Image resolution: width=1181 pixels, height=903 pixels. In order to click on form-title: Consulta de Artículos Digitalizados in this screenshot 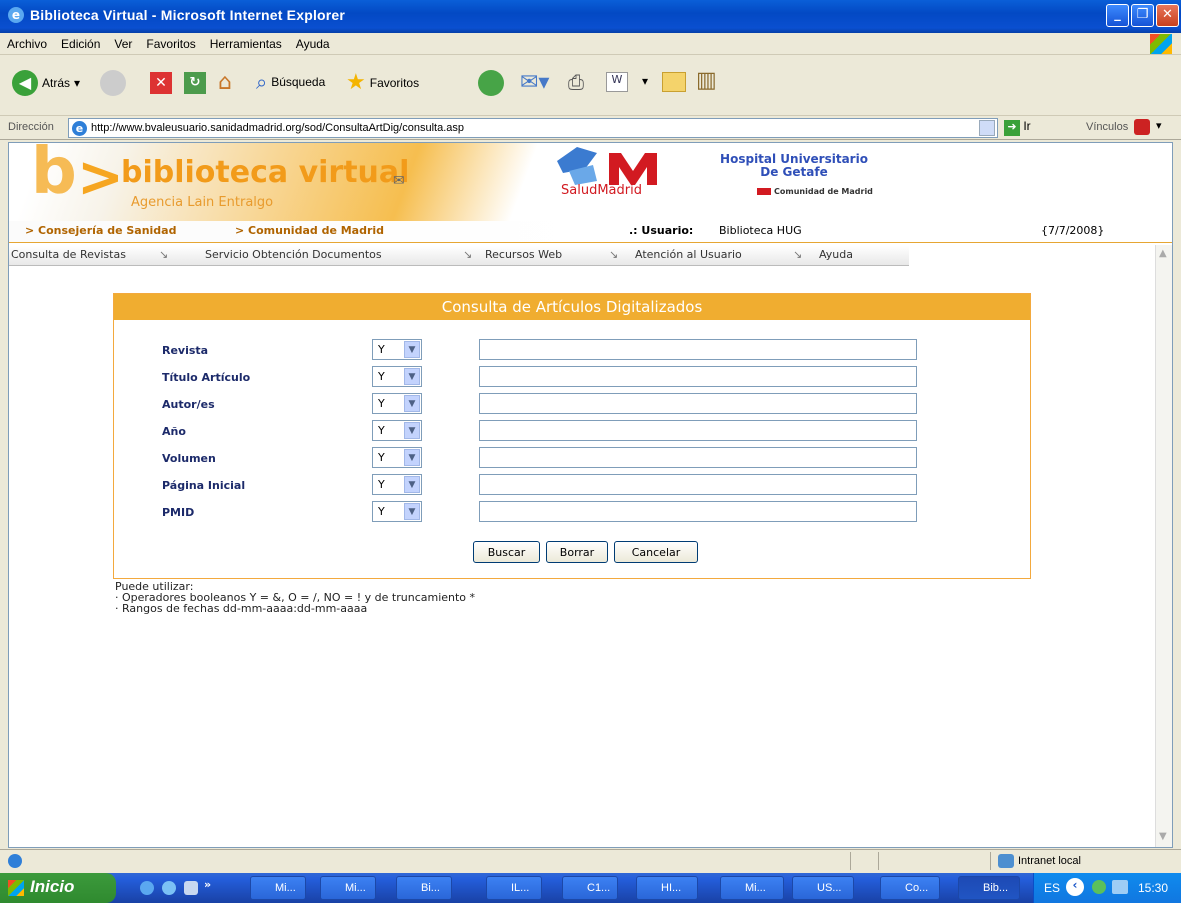, I will do `click(572, 307)`.